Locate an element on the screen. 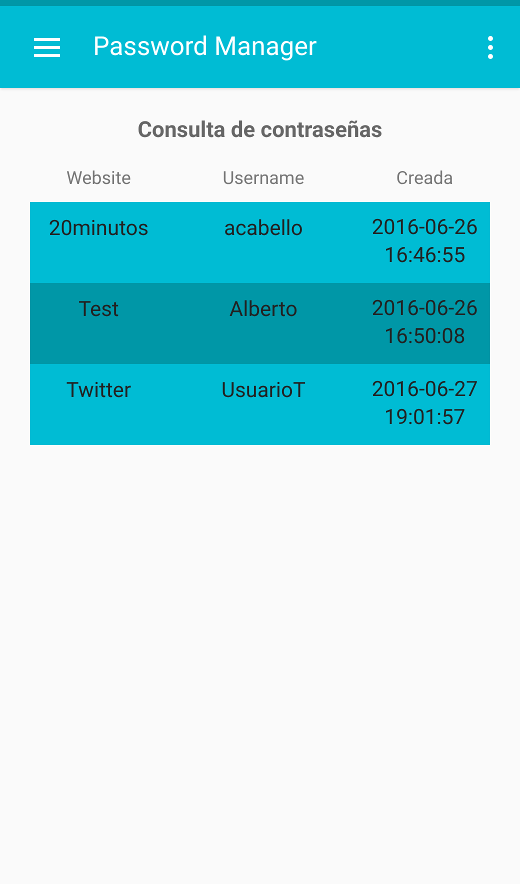 This screenshot has width=520, height=884. table-cell-text: UsuarioT is located at coordinates (263, 391).